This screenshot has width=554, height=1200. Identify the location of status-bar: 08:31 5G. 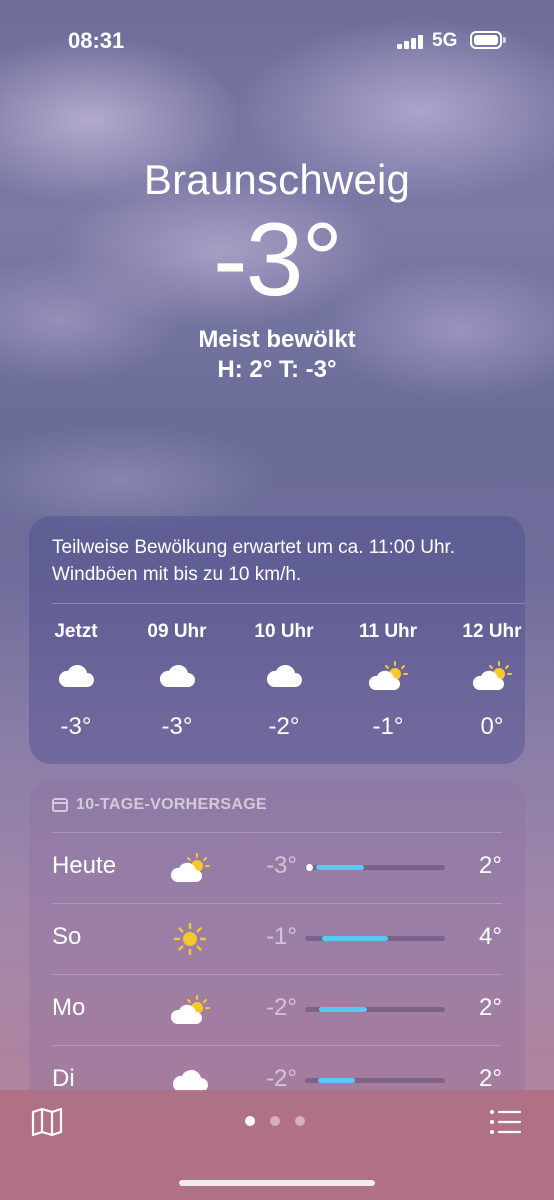
(277, 40).